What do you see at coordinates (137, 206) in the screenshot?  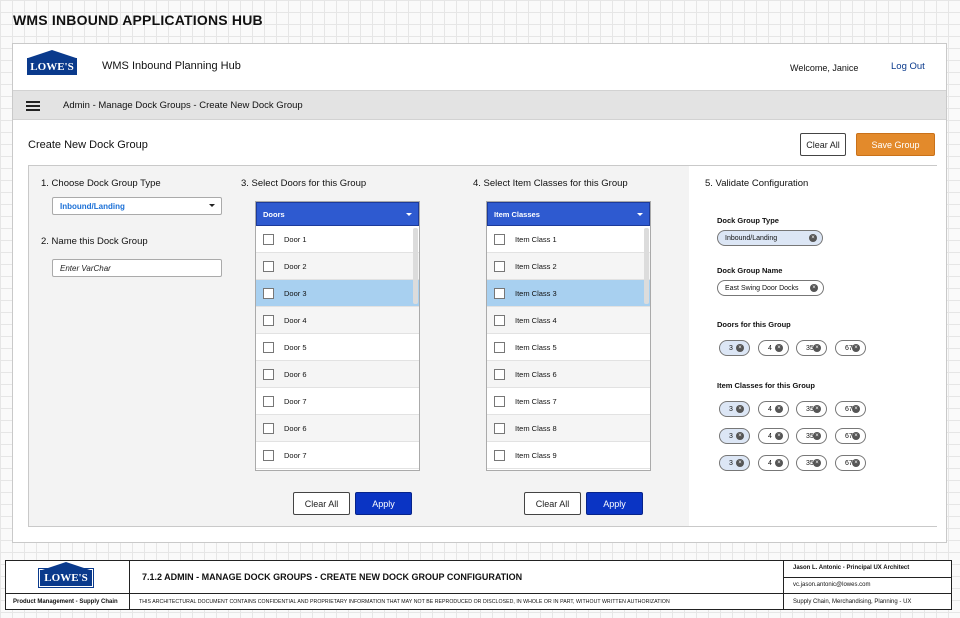 I see `dock-group-type-select: Inbound/Landing` at bounding box center [137, 206].